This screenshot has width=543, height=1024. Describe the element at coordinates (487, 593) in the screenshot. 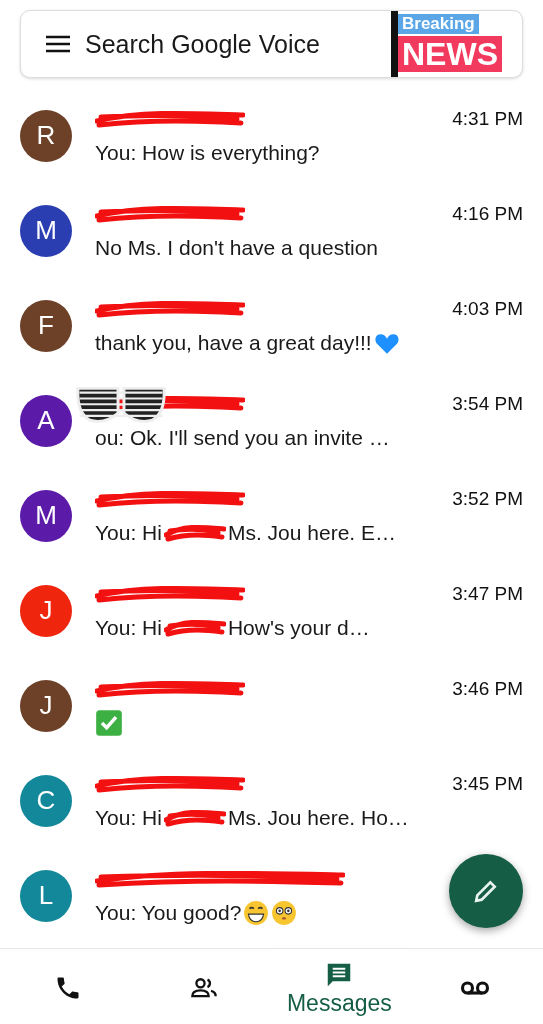

I see `message-time: 3:47 PM` at that location.